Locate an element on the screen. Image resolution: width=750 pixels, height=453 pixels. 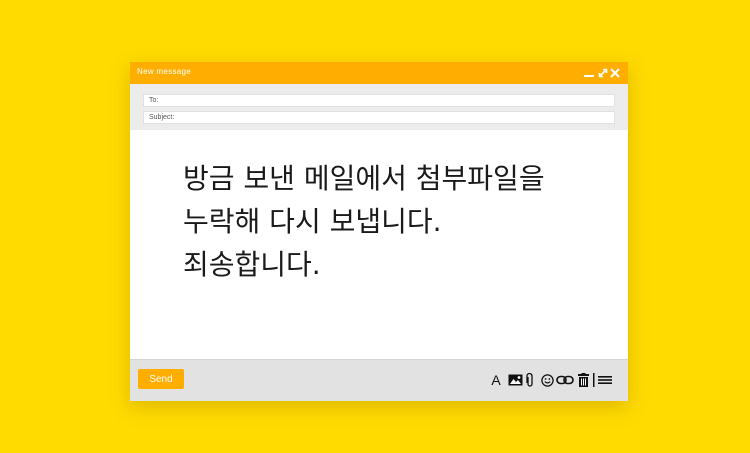
format-text-icon: A is located at coordinates (496, 380).